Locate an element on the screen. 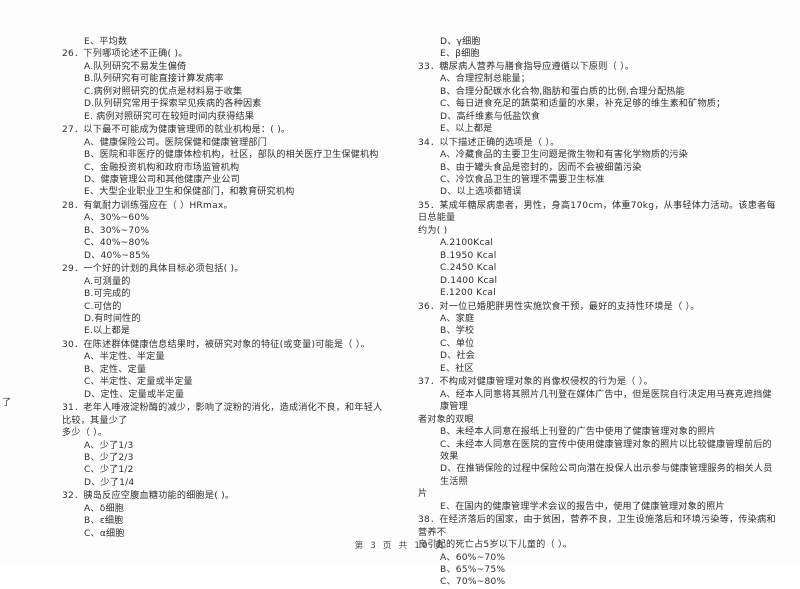 This screenshot has height=589, width=800. question-33-option-d: D、高纤维素与低盐饮食 is located at coordinates (598, 117).